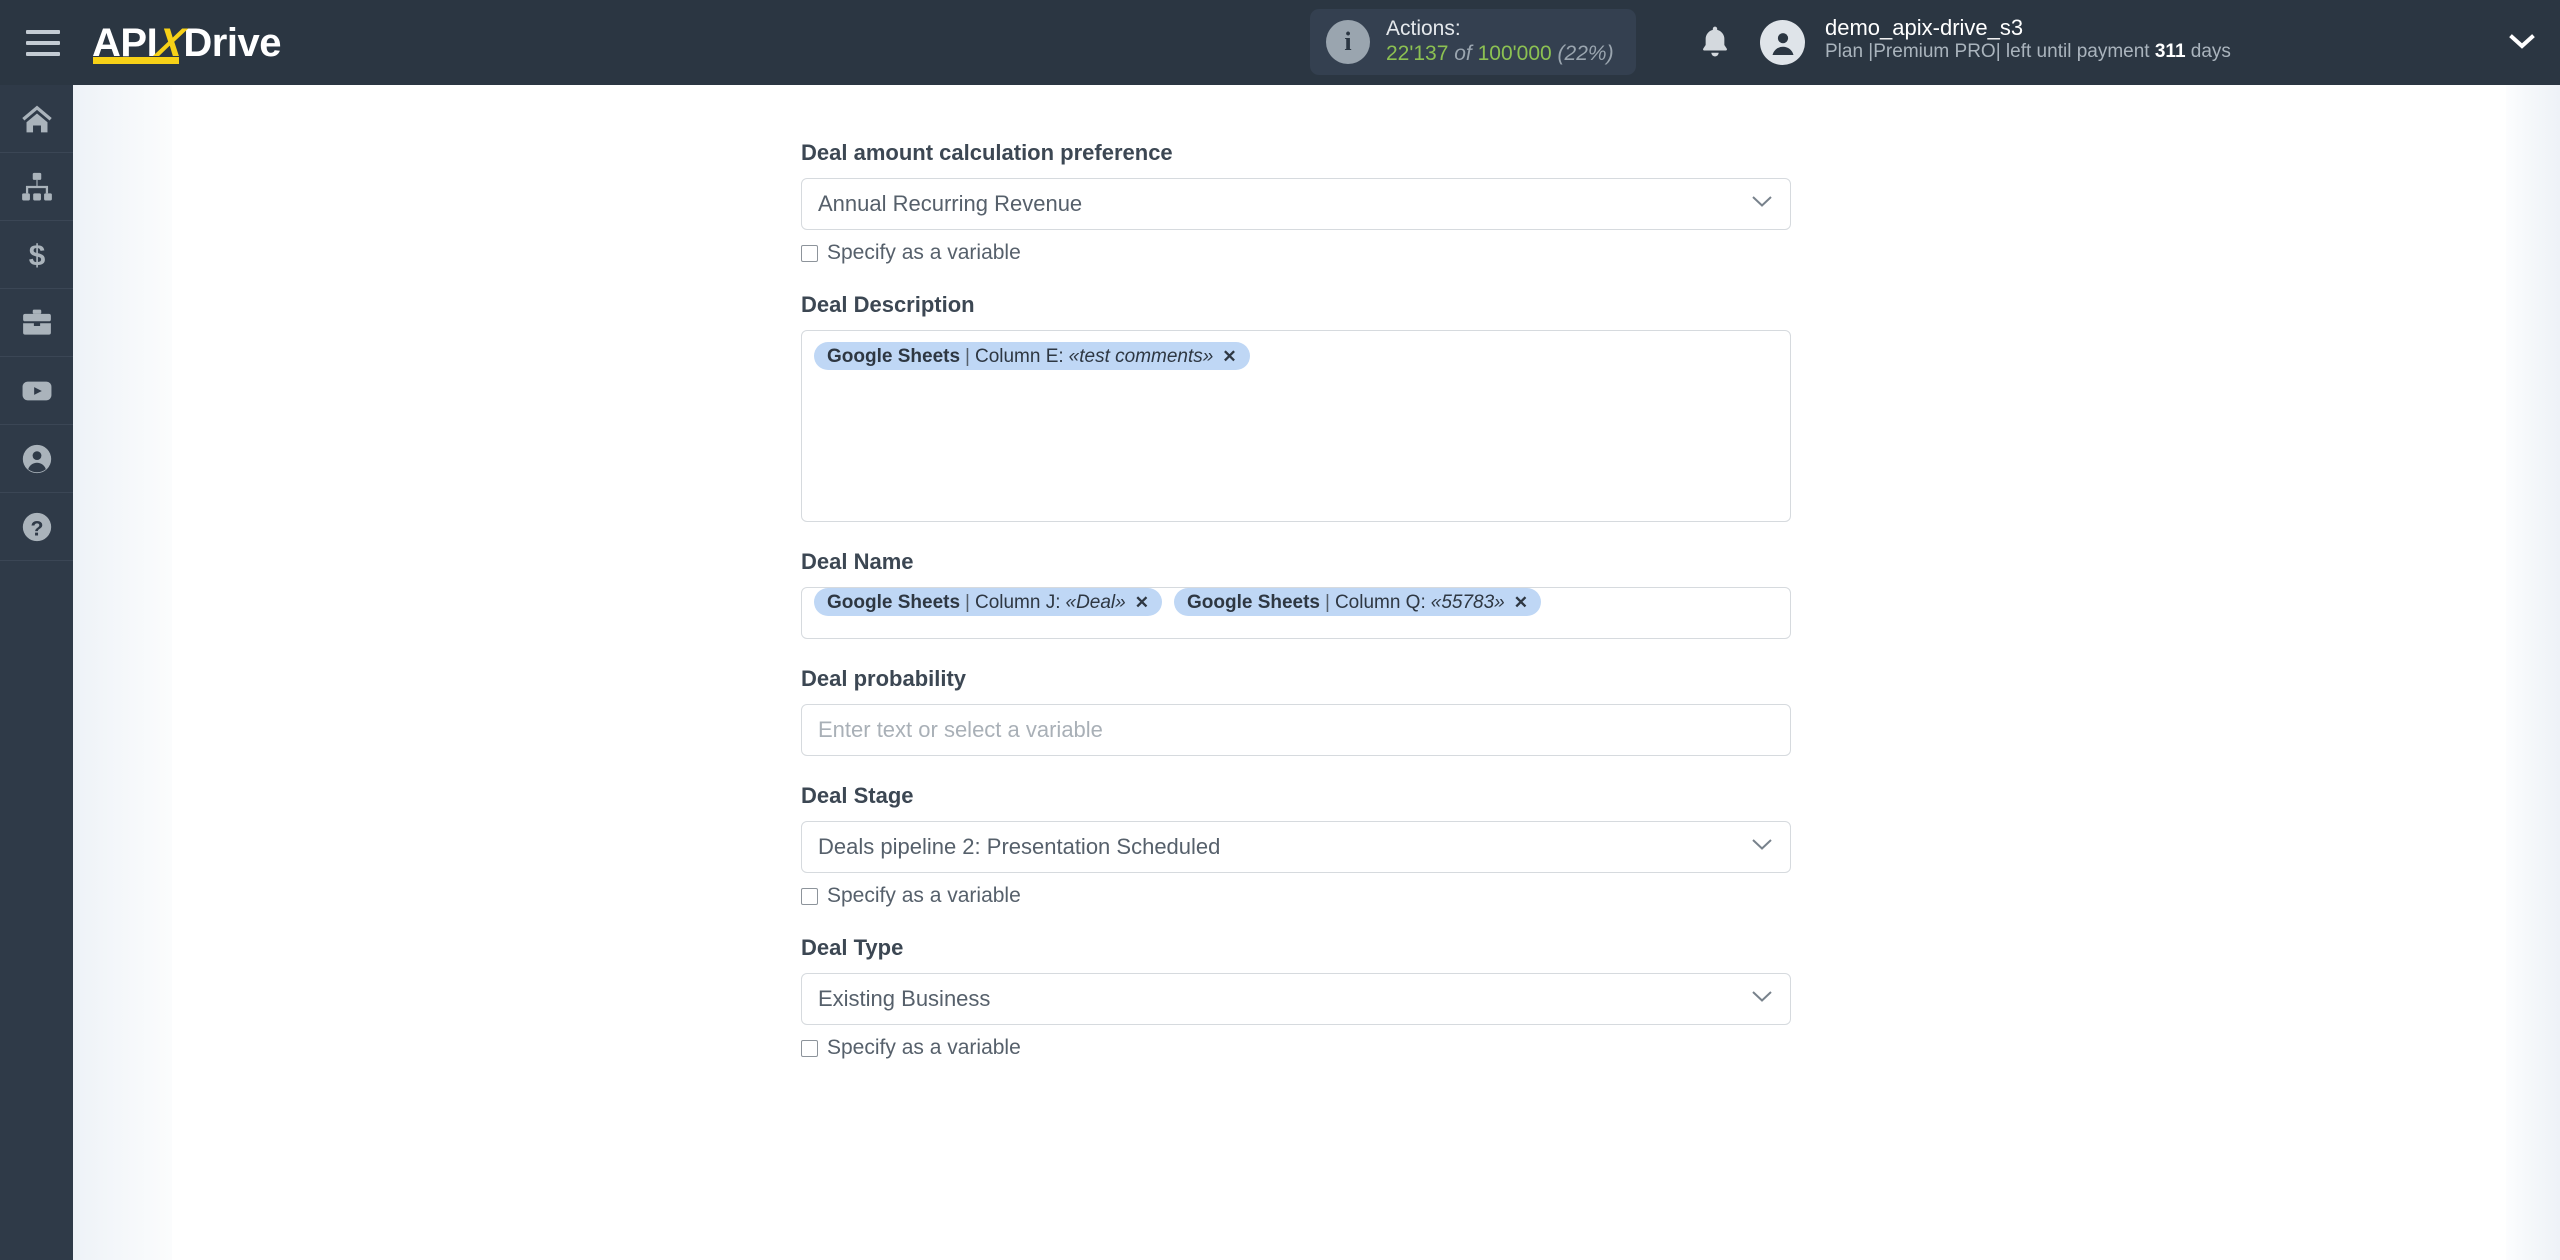 The image size is (2560, 1260). Describe the element at coordinates (904, 998) in the screenshot. I see `select-value: Existing Business` at that location.